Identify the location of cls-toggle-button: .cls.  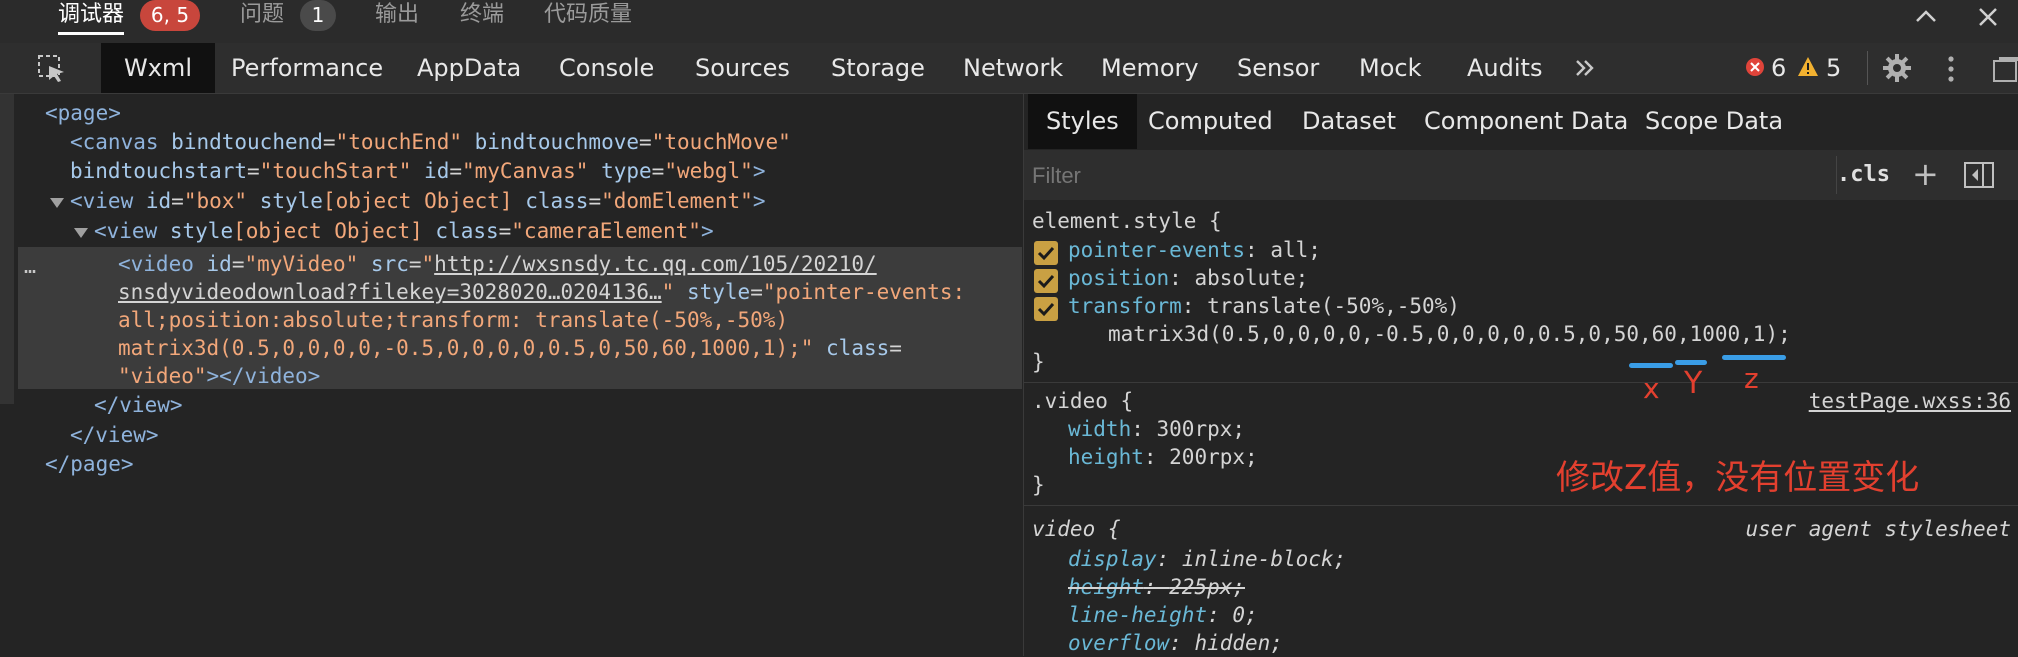
(1863, 175).